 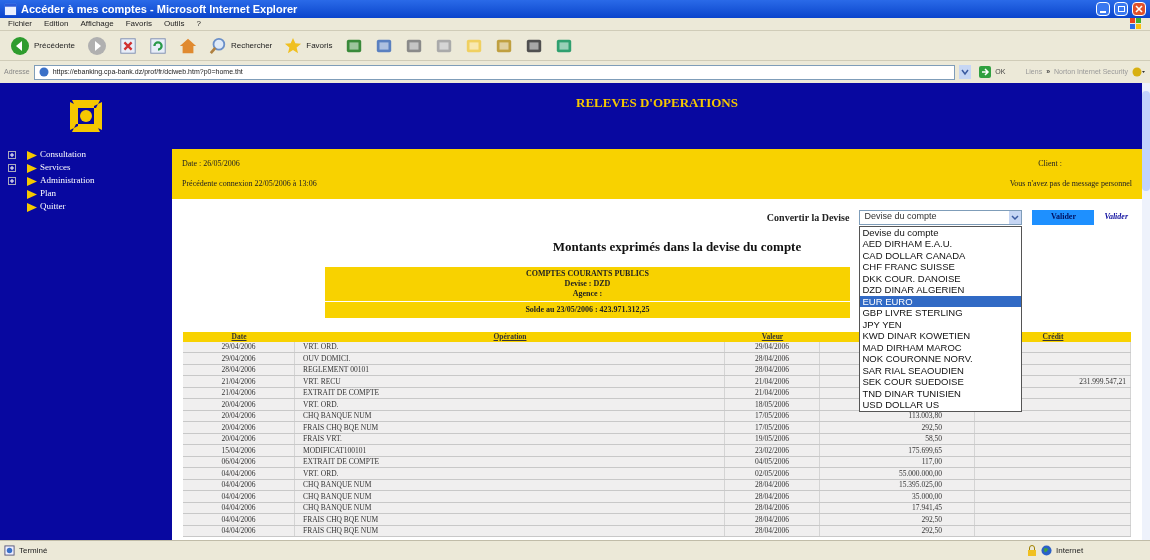 What do you see at coordinates (61, 181) in the screenshot?
I see `sidebar-link: Administration` at bounding box center [61, 181].